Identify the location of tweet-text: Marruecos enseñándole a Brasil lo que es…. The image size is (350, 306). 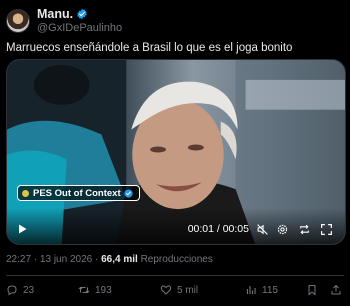
(149, 48).